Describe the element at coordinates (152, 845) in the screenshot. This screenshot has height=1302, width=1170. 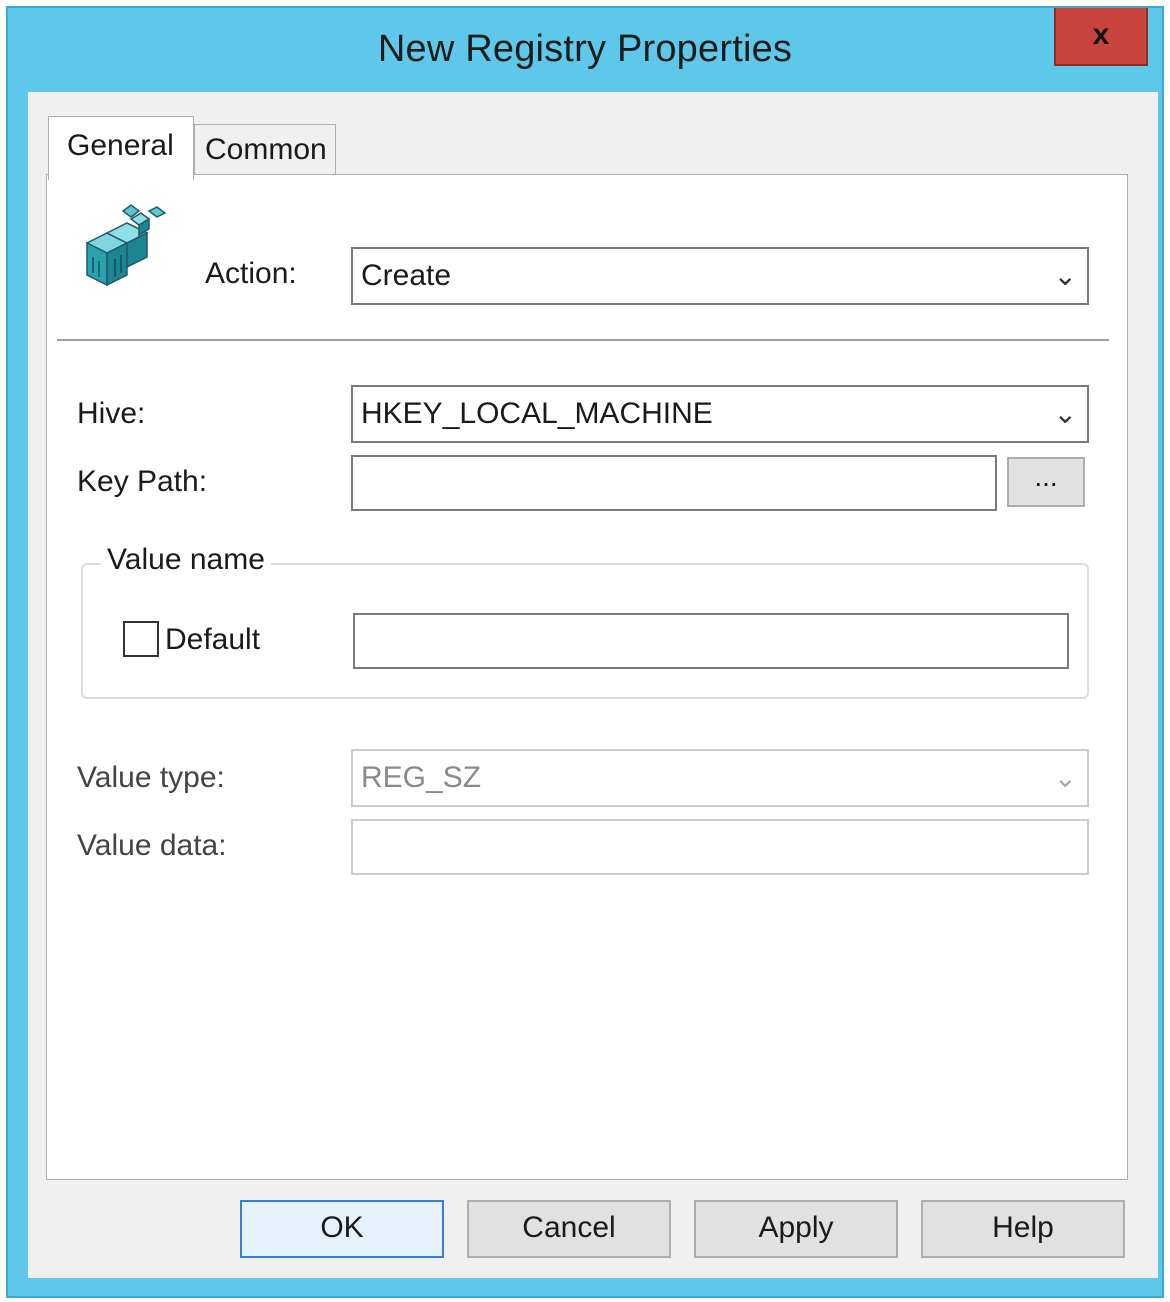
I see `value-data-label: Value data:` at that location.